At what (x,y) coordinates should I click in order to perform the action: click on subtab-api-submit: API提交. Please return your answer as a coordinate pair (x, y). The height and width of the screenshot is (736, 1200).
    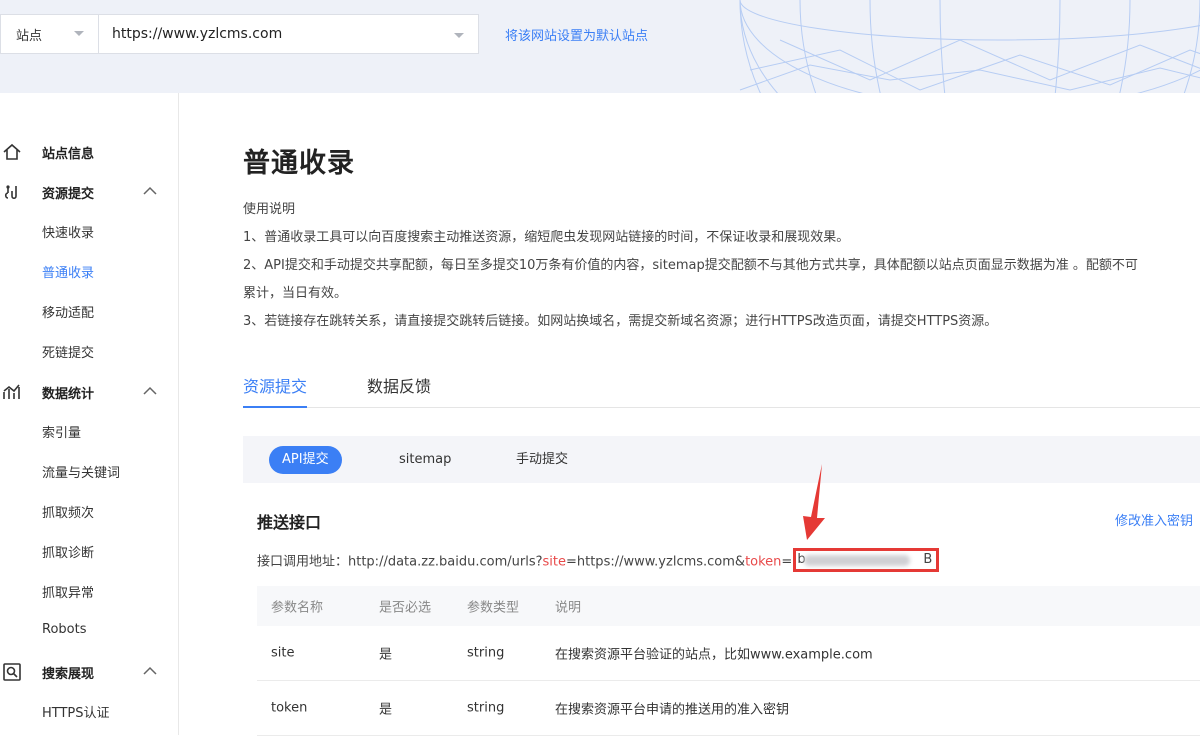
    Looking at the image, I should click on (305, 460).